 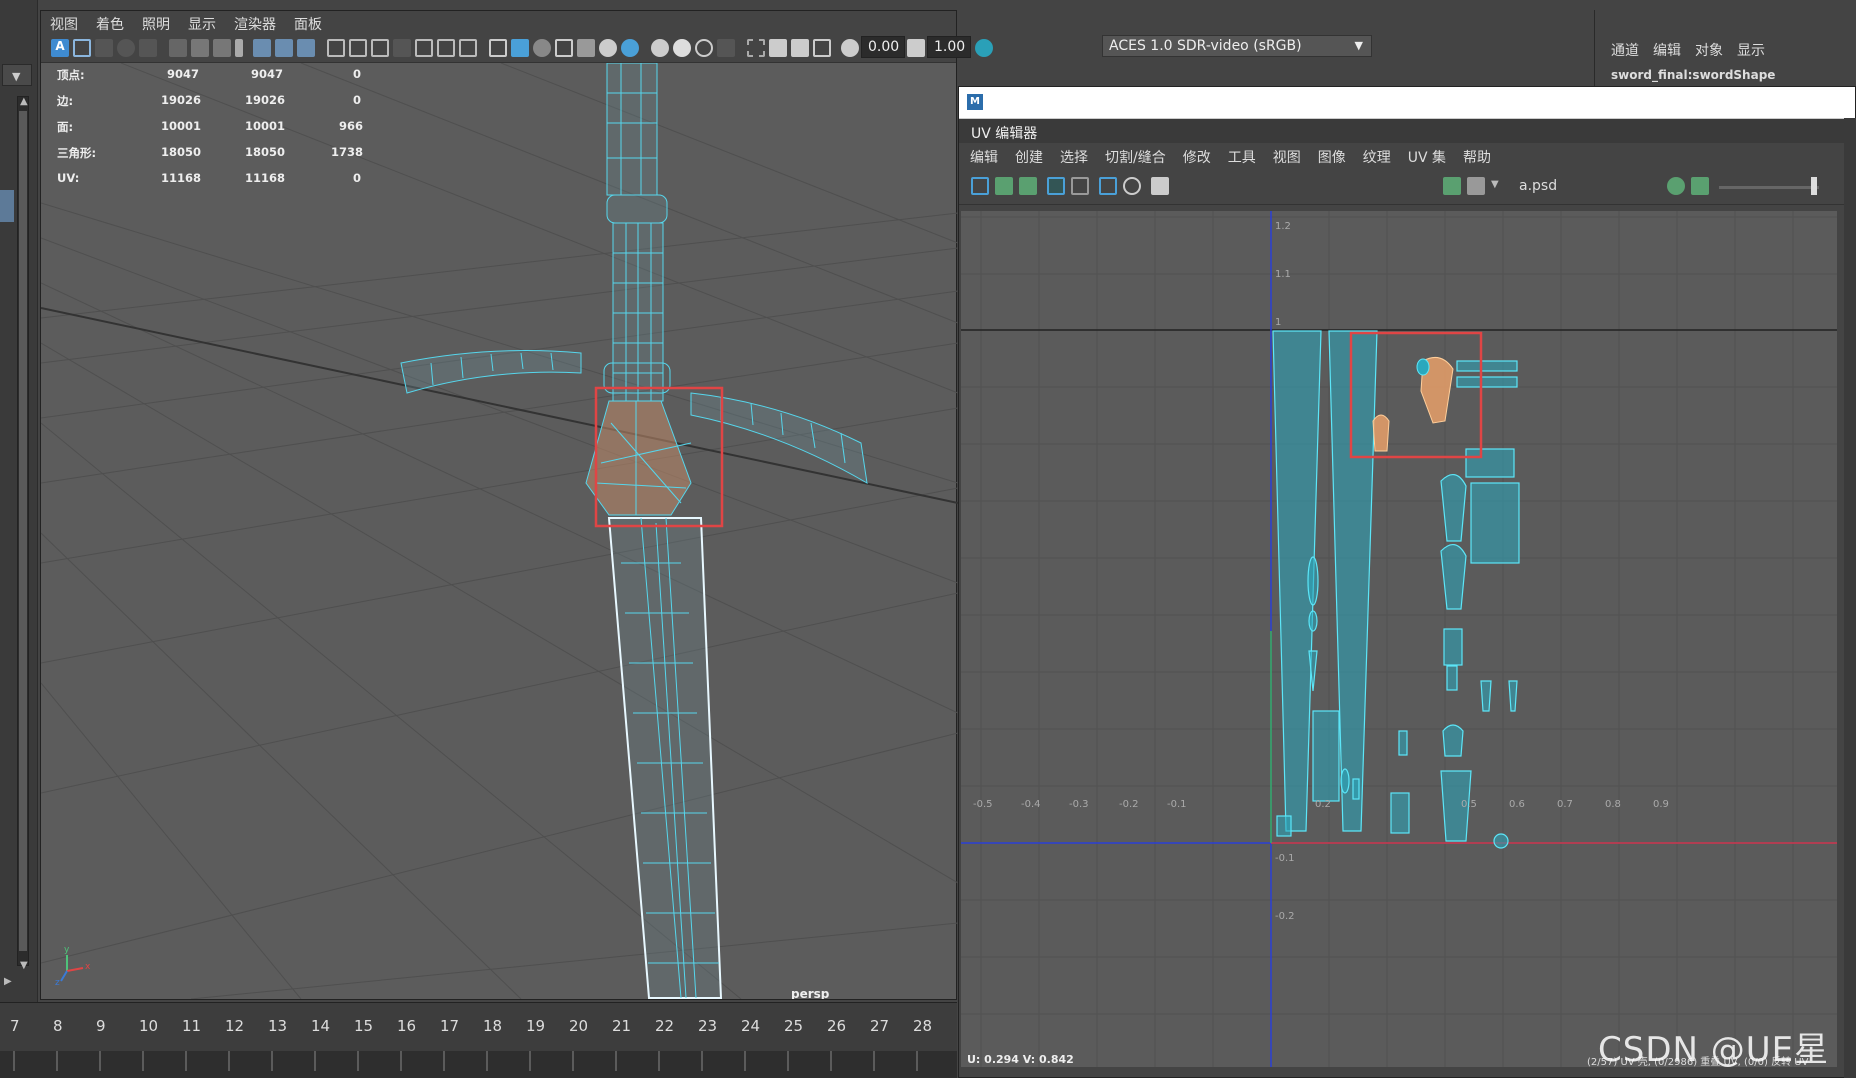 What do you see at coordinates (1284, 156) in the screenshot?
I see `uv-menu-view: 视图` at bounding box center [1284, 156].